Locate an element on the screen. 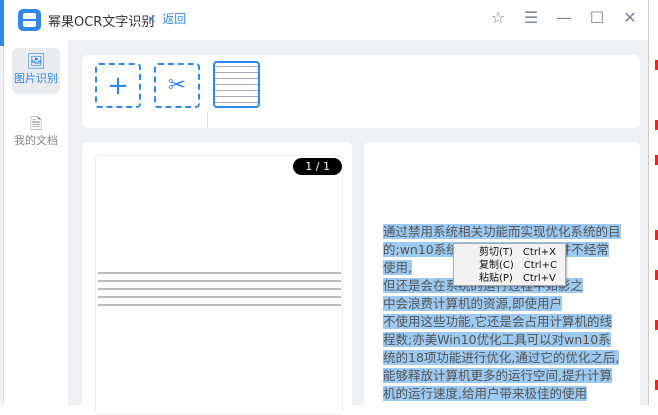  close-icon: ✕ is located at coordinates (630, 17).